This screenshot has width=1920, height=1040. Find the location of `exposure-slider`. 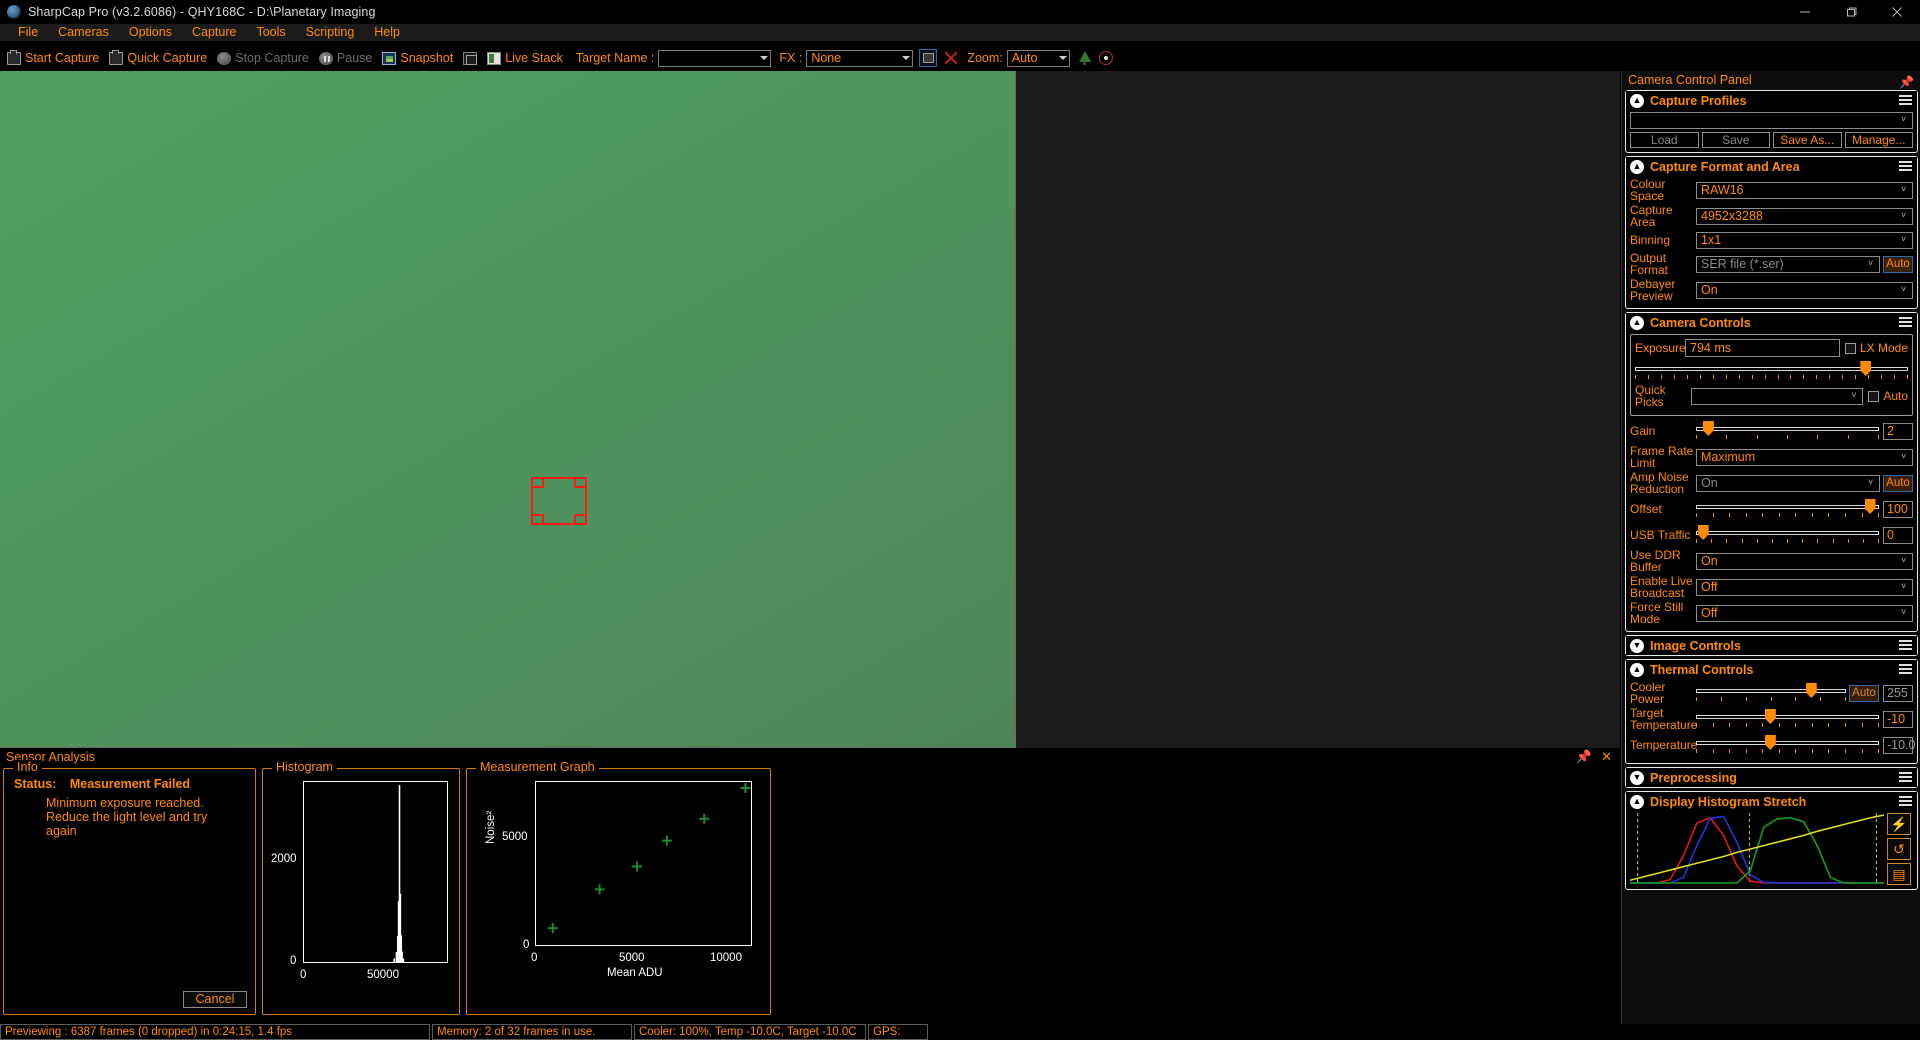

exposure-slider is located at coordinates (1771, 371).